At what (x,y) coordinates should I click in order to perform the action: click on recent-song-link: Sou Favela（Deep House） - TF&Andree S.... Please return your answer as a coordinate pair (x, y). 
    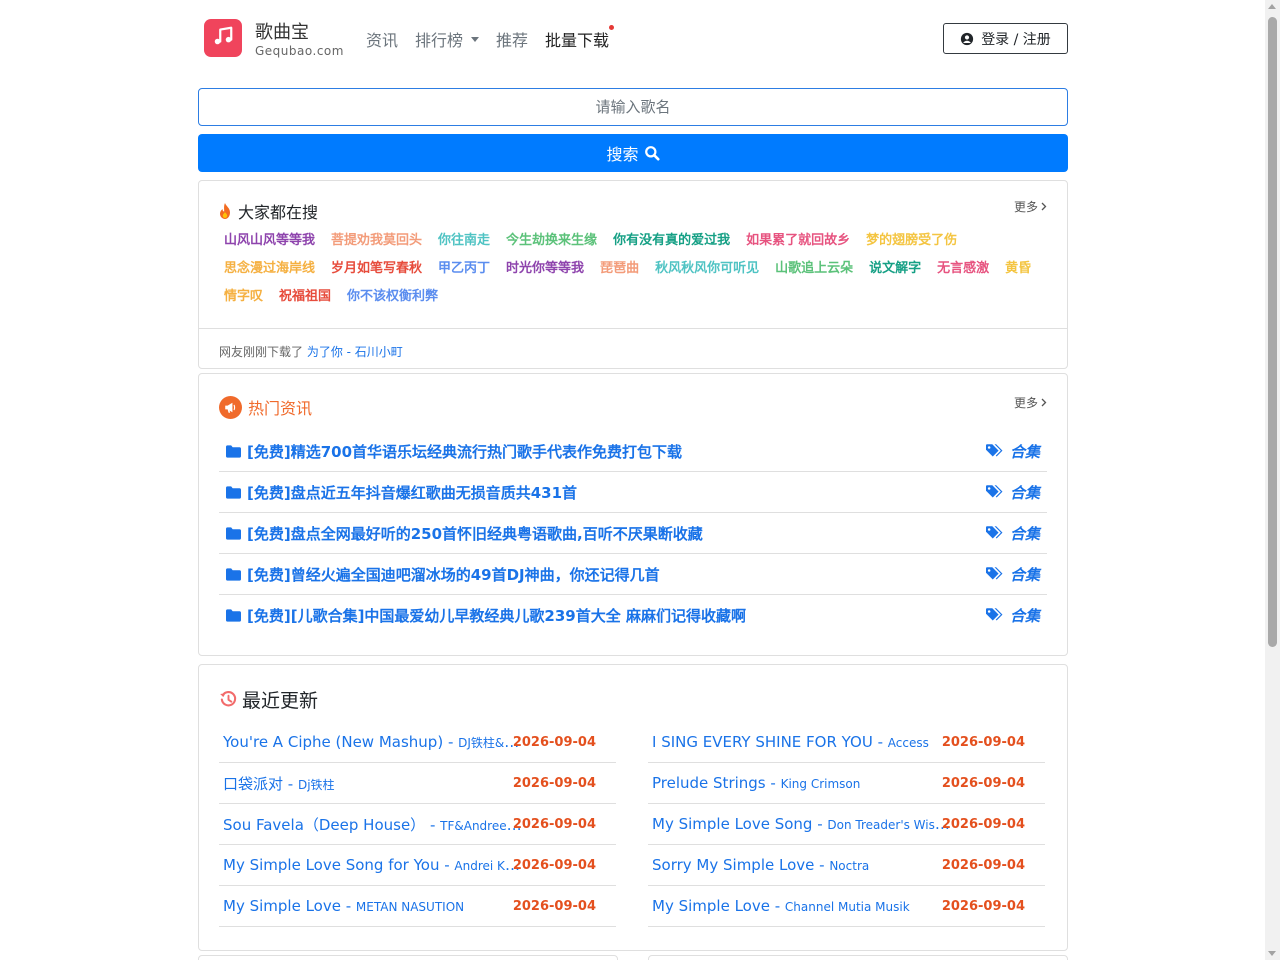
    Looking at the image, I should click on (373, 824).